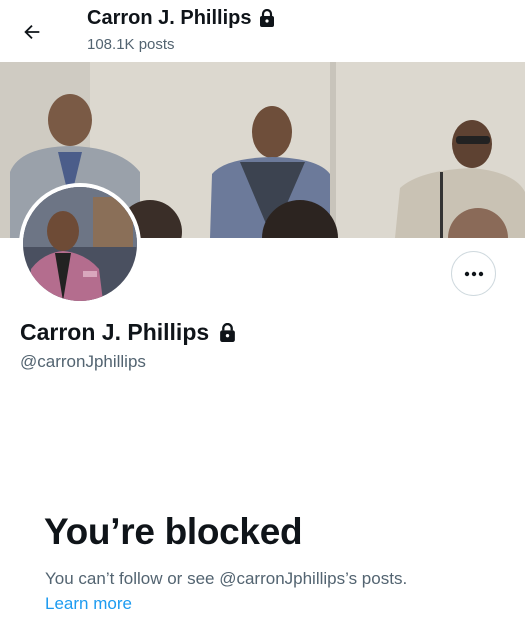 The height and width of the screenshot is (640, 525). I want to click on avatar, so click(80, 244).